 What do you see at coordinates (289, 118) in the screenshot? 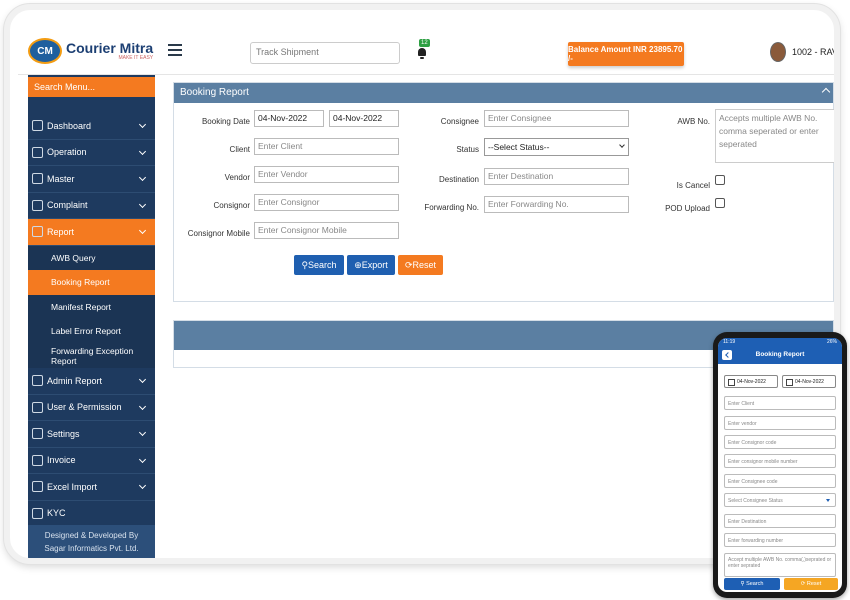
I see `date-from-input: 04-Nov-2022` at bounding box center [289, 118].